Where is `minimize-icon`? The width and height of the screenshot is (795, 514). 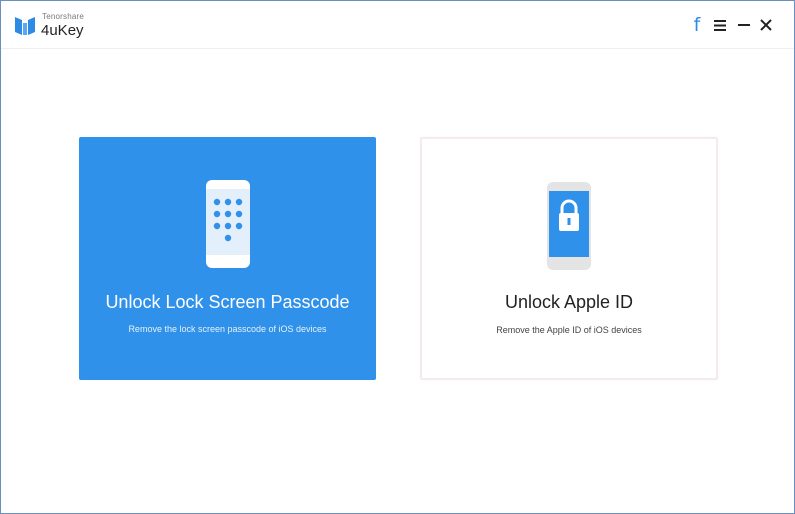
minimize-icon is located at coordinates (744, 25).